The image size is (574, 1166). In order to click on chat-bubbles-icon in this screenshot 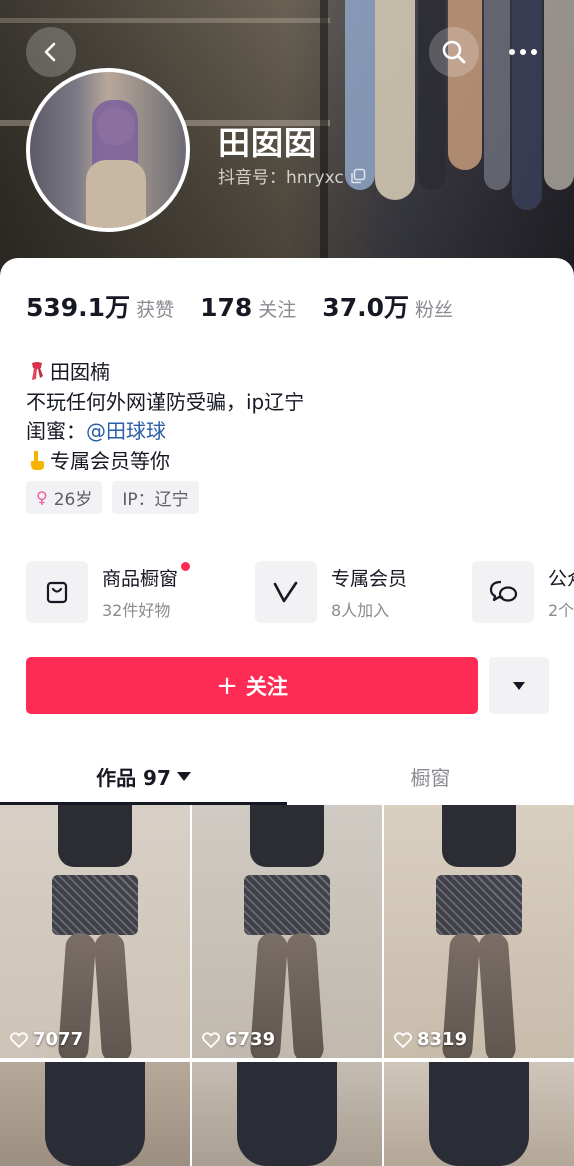, I will do `click(503, 592)`.